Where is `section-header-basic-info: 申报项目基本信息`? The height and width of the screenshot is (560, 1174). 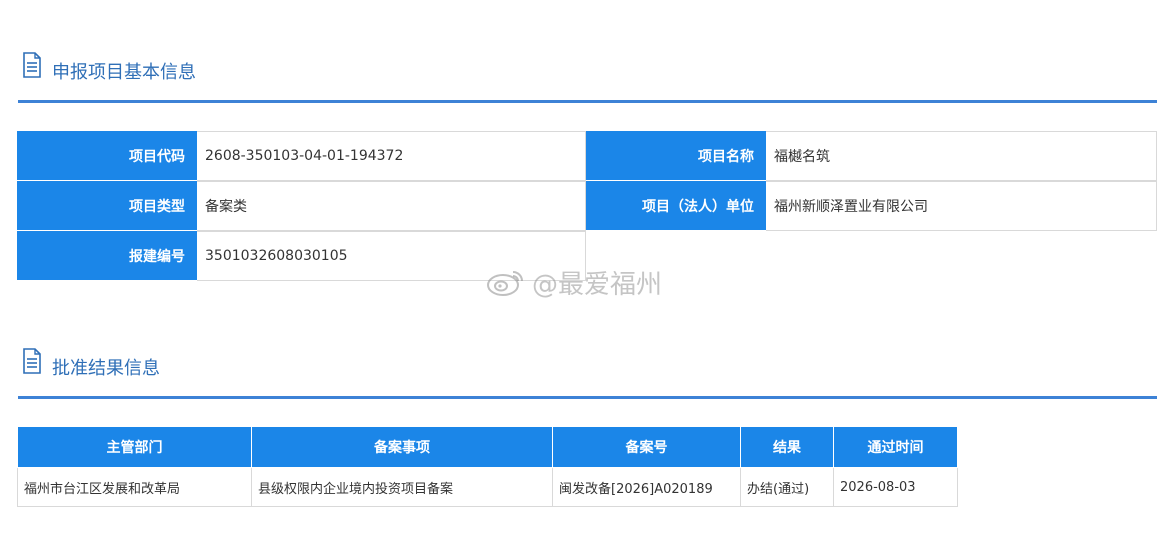 section-header-basic-info: 申报项目基本信息 is located at coordinates (587, 77).